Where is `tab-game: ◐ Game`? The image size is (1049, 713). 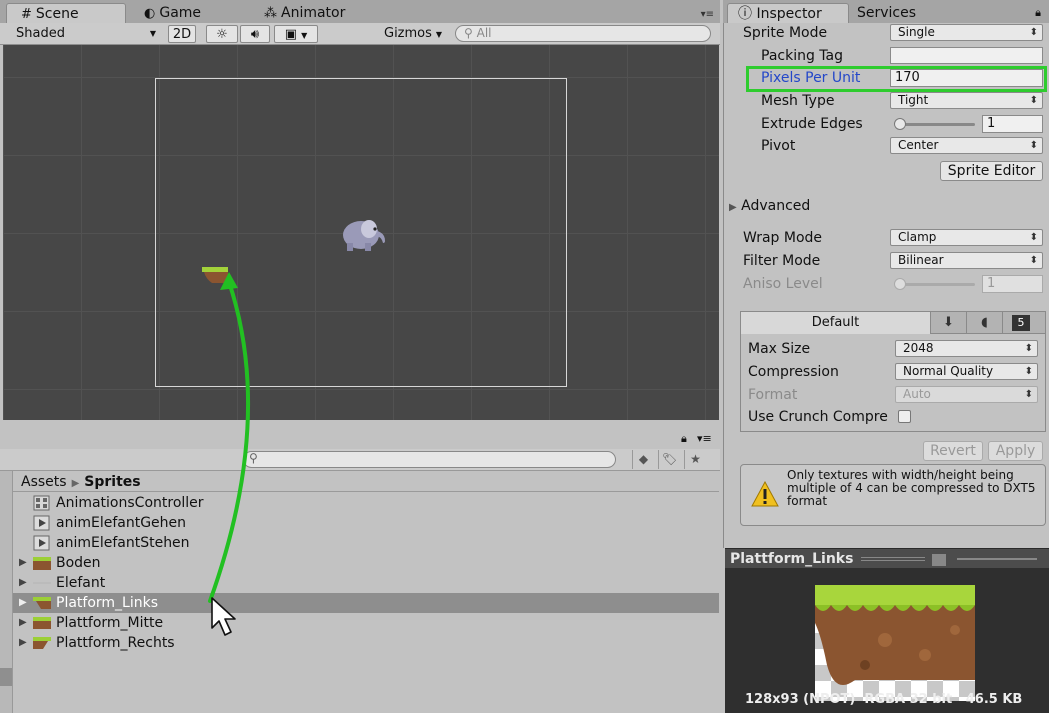
tab-game: ◐ Game is located at coordinates (169, 13).